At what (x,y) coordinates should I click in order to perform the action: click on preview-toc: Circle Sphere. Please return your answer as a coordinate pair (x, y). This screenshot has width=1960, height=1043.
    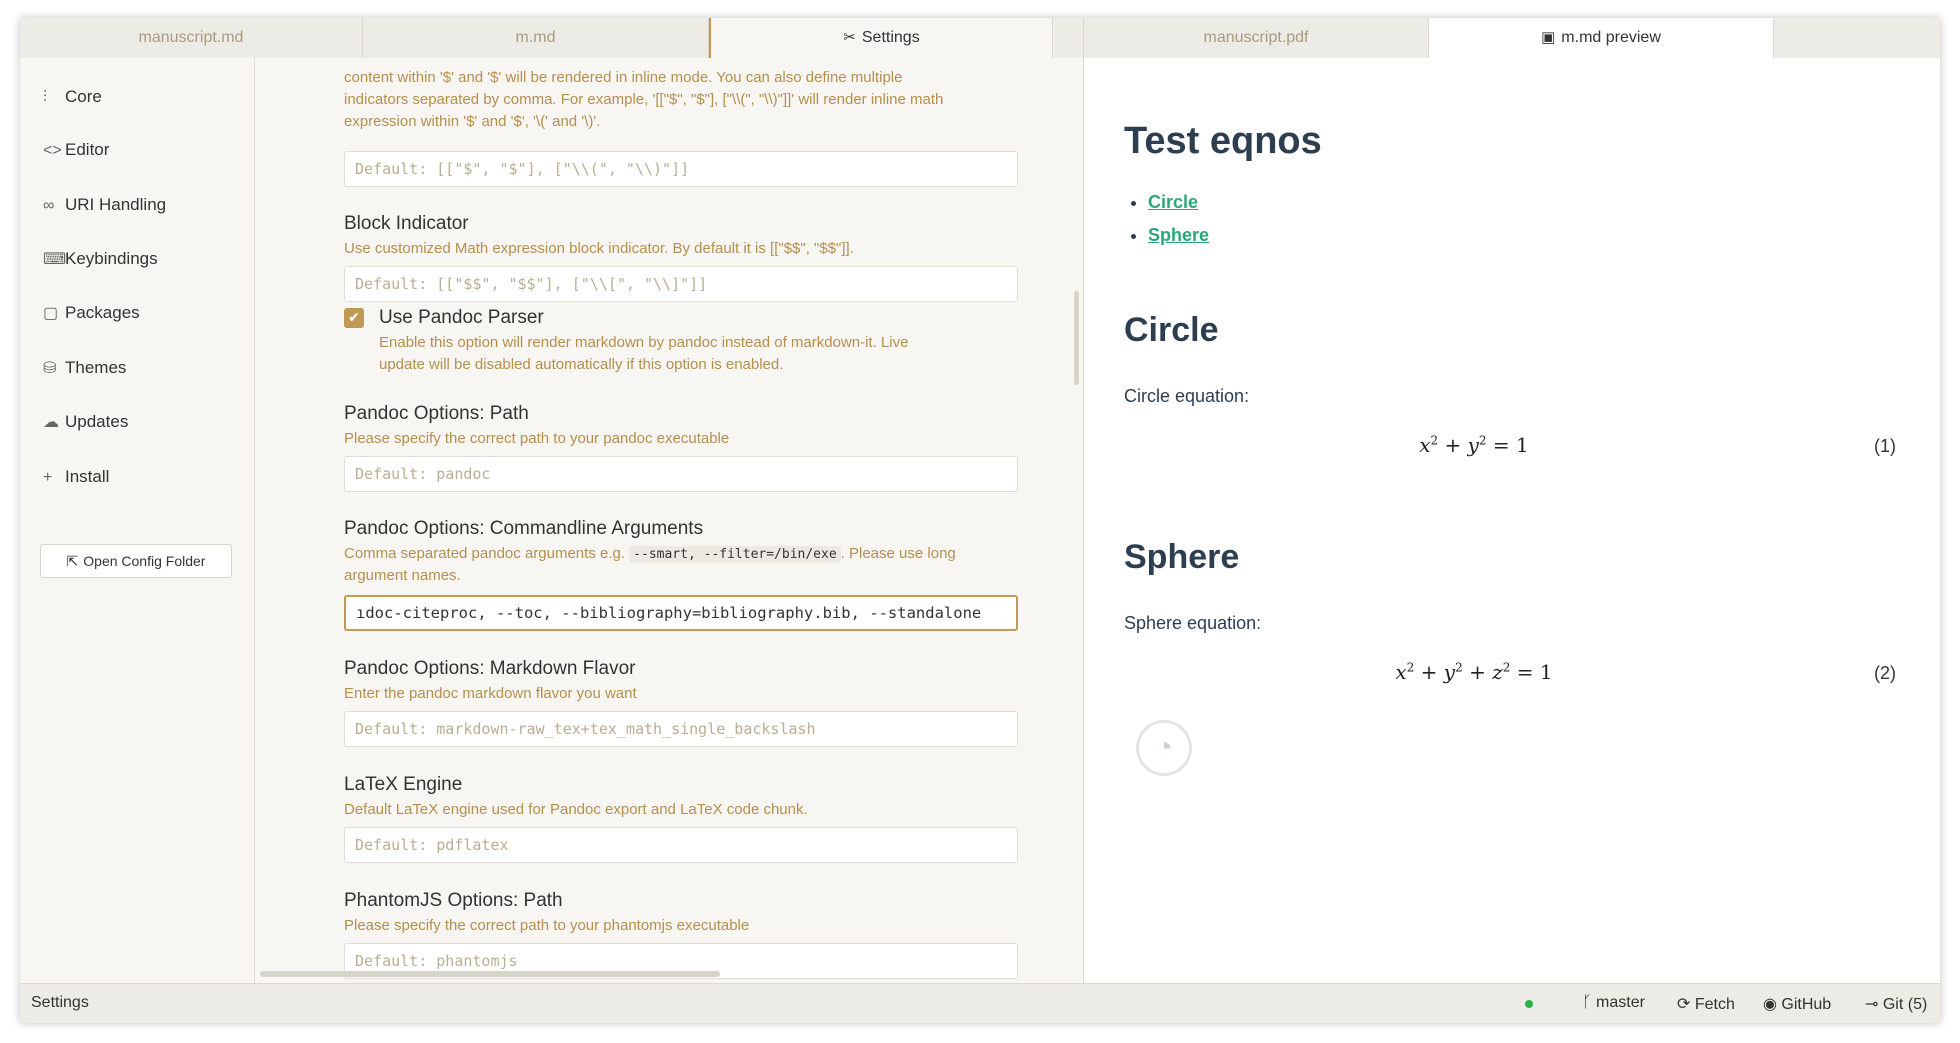
    Looking at the image, I should click on (1166, 219).